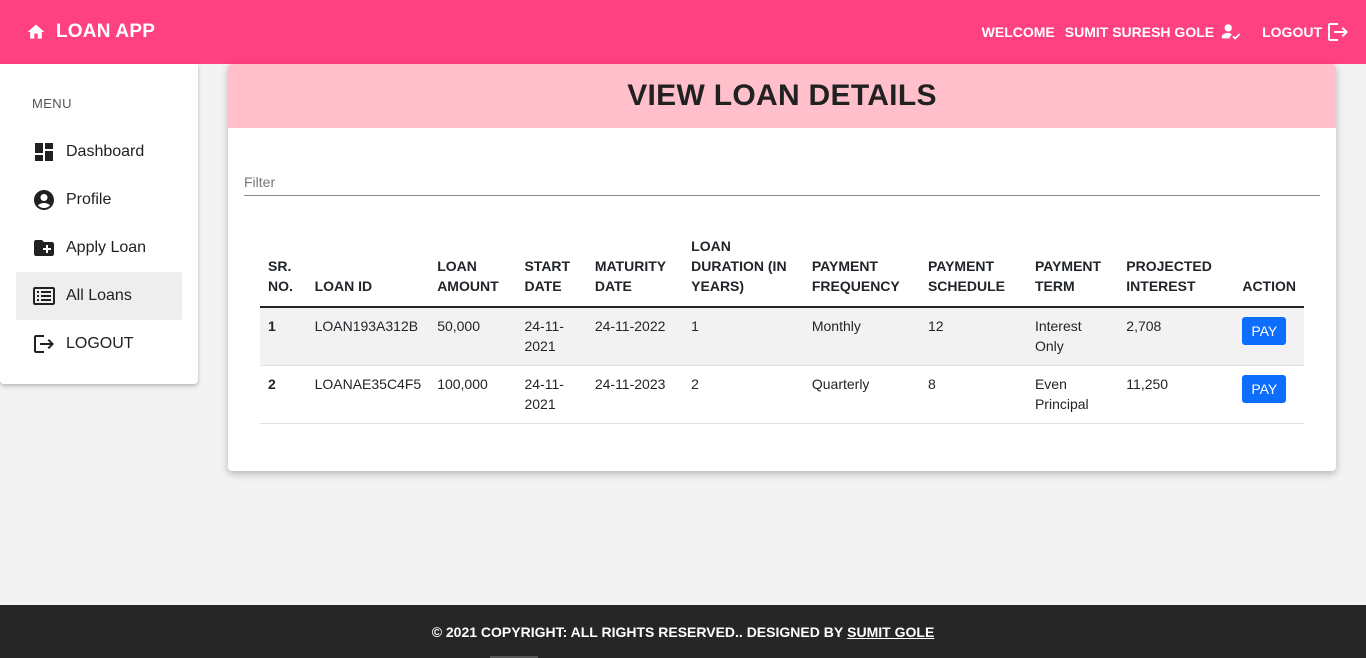  Describe the element at coordinates (635, 394) in the screenshot. I see `cell-maturity-date: 24-11-2023` at that location.